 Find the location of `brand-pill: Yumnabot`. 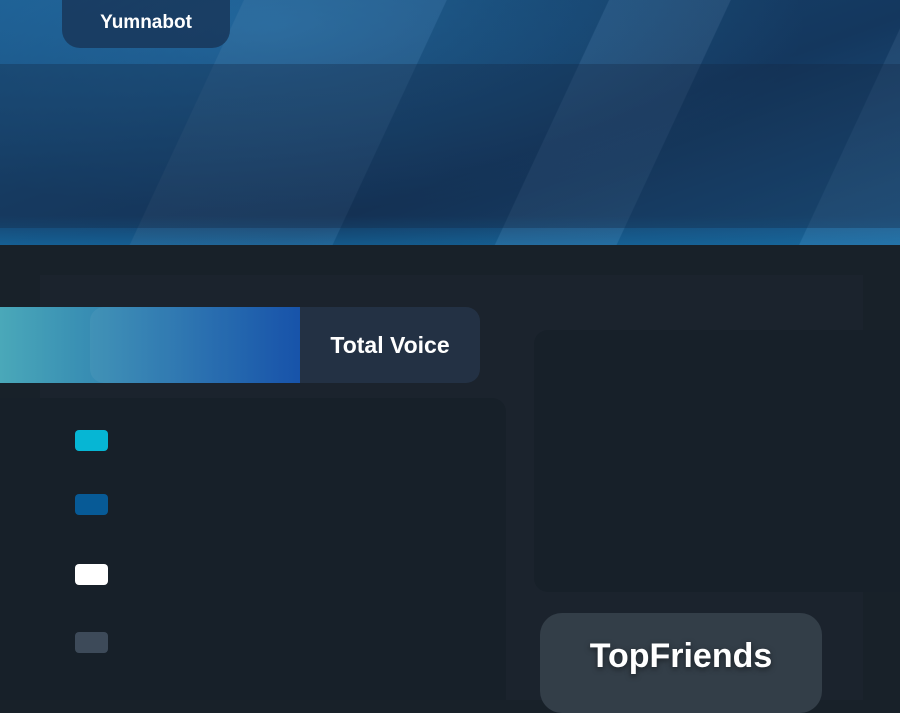

brand-pill: Yumnabot is located at coordinates (146, 24).